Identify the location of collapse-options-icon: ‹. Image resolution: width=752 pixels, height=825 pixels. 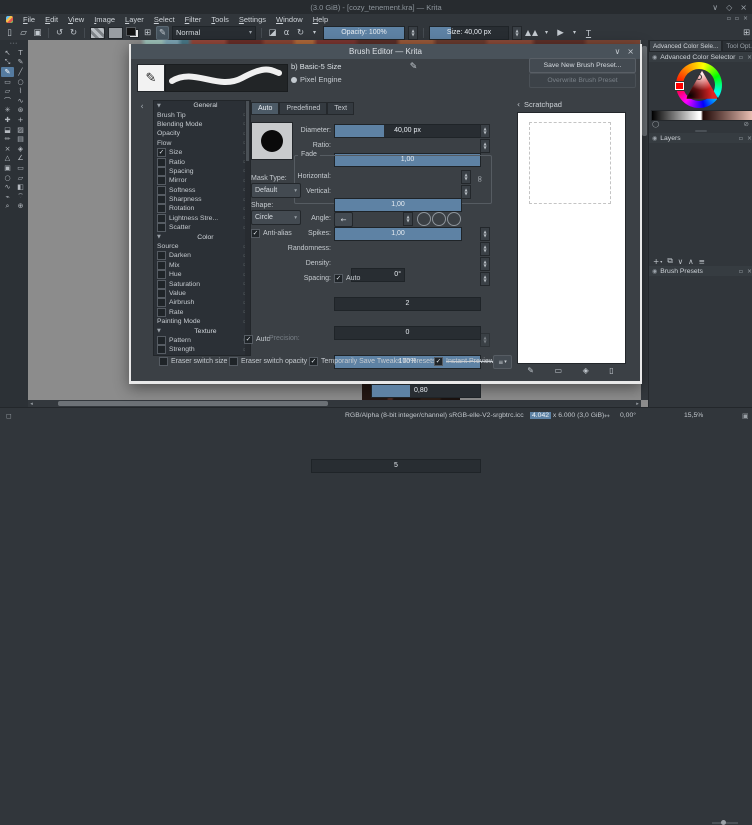
(142, 109).